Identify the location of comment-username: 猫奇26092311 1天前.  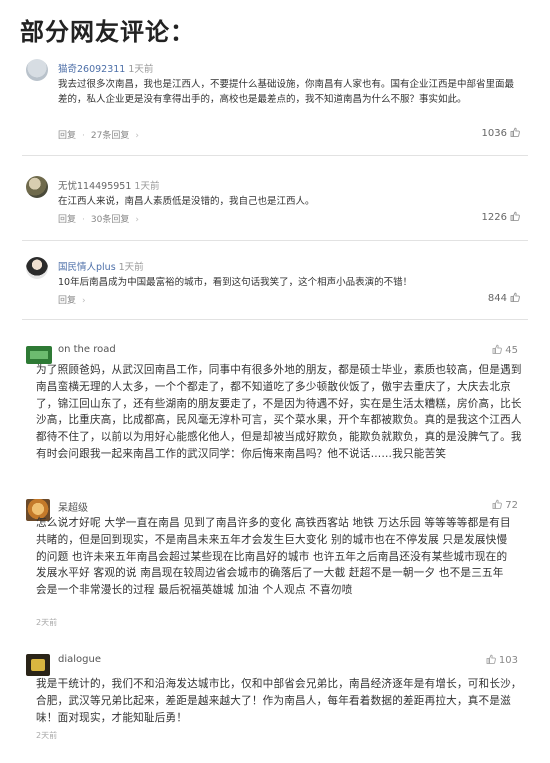
(105, 68).